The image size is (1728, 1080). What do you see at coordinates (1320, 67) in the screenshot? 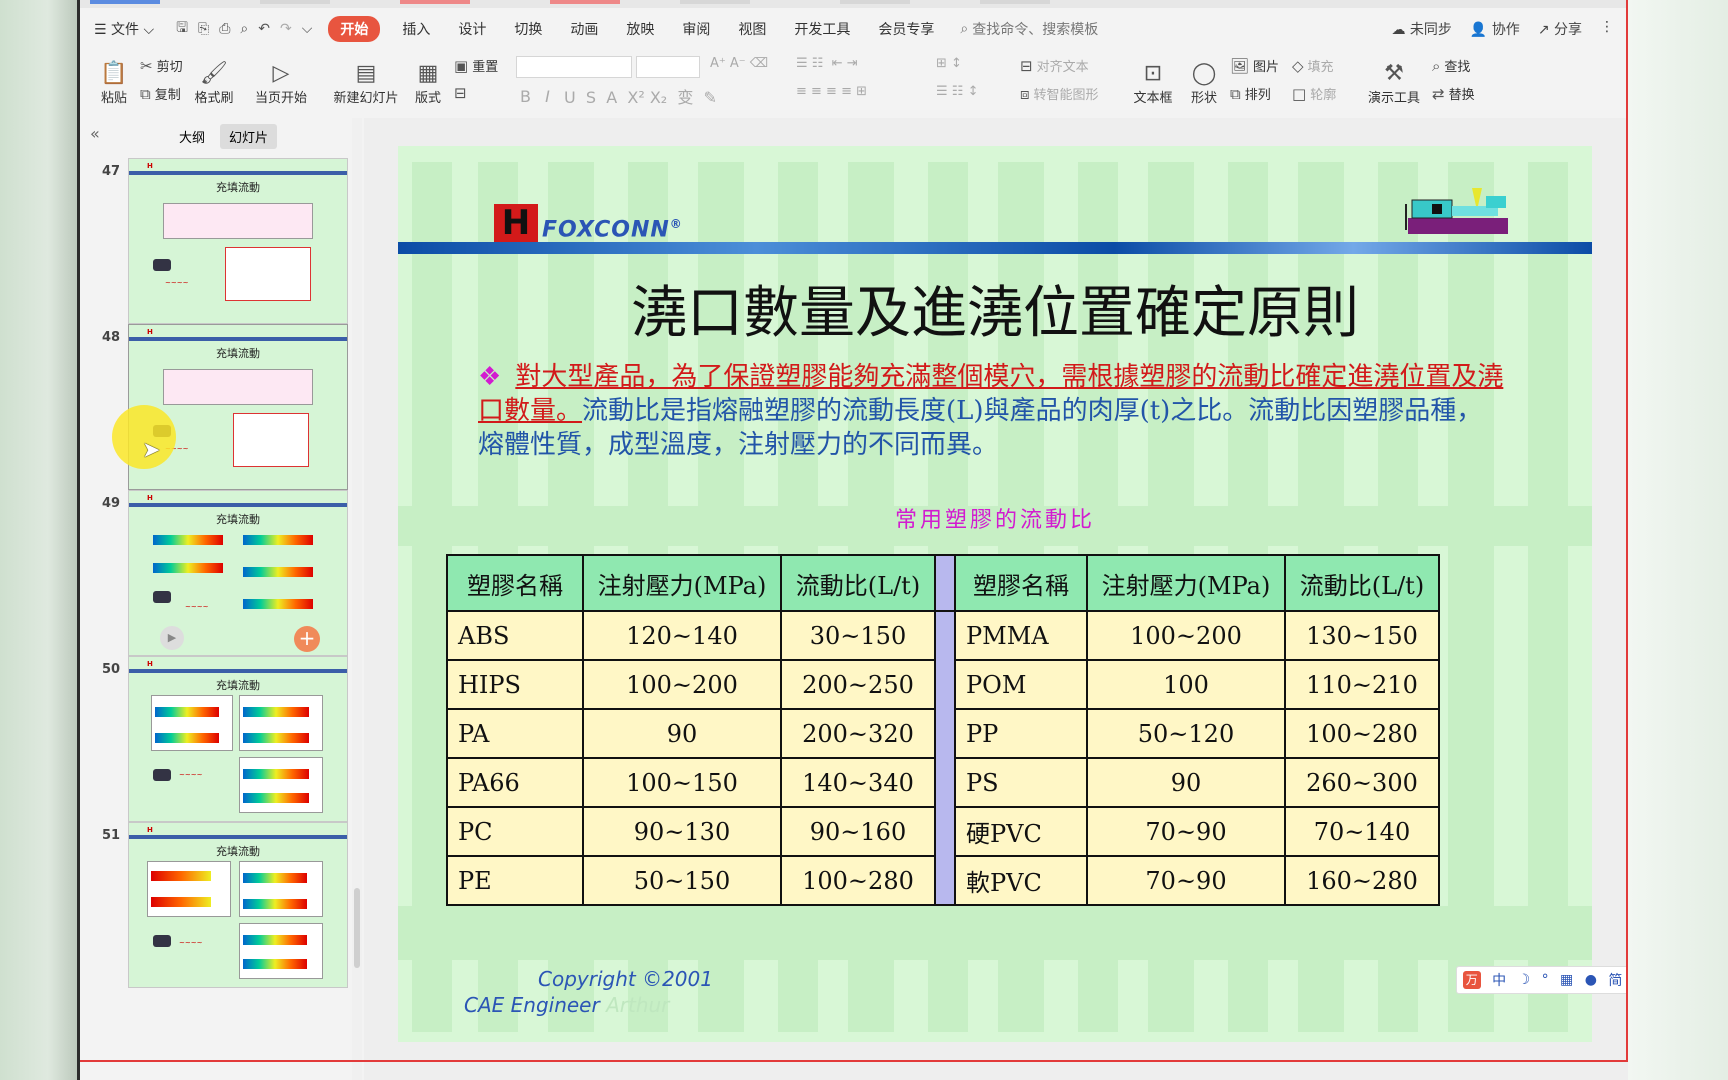
I see `fill-label: 填充` at bounding box center [1320, 67].